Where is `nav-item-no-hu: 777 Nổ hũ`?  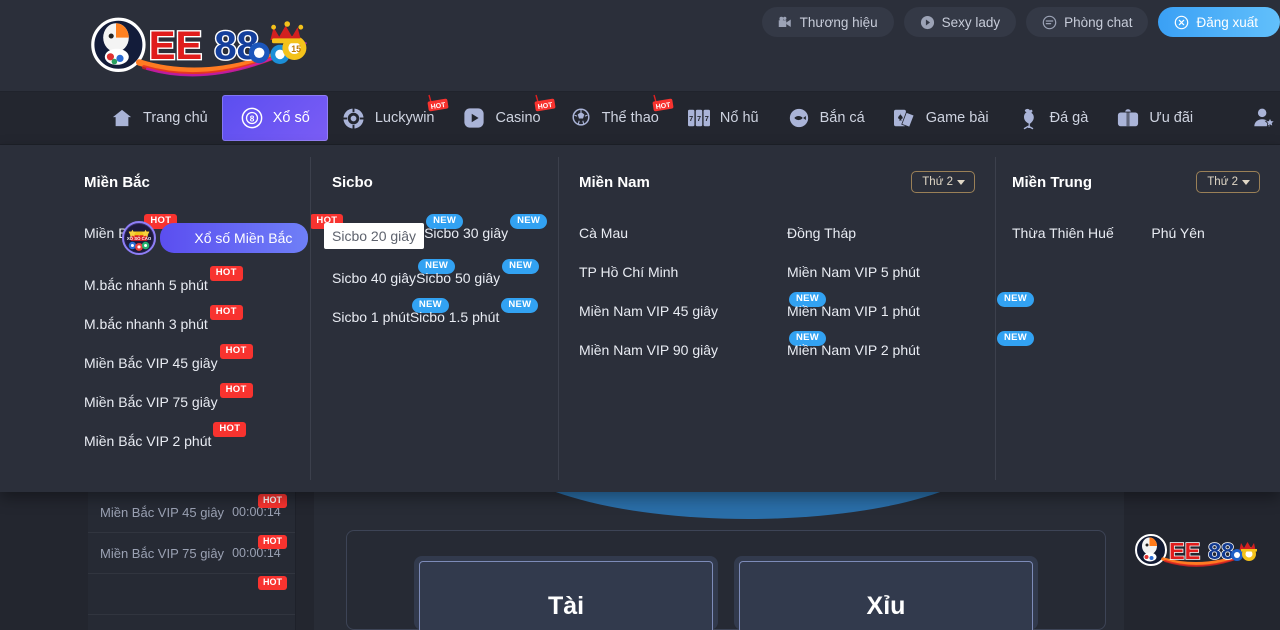 nav-item-no-hu: 777 Nổ hũ is located at coordinates (723, 118).